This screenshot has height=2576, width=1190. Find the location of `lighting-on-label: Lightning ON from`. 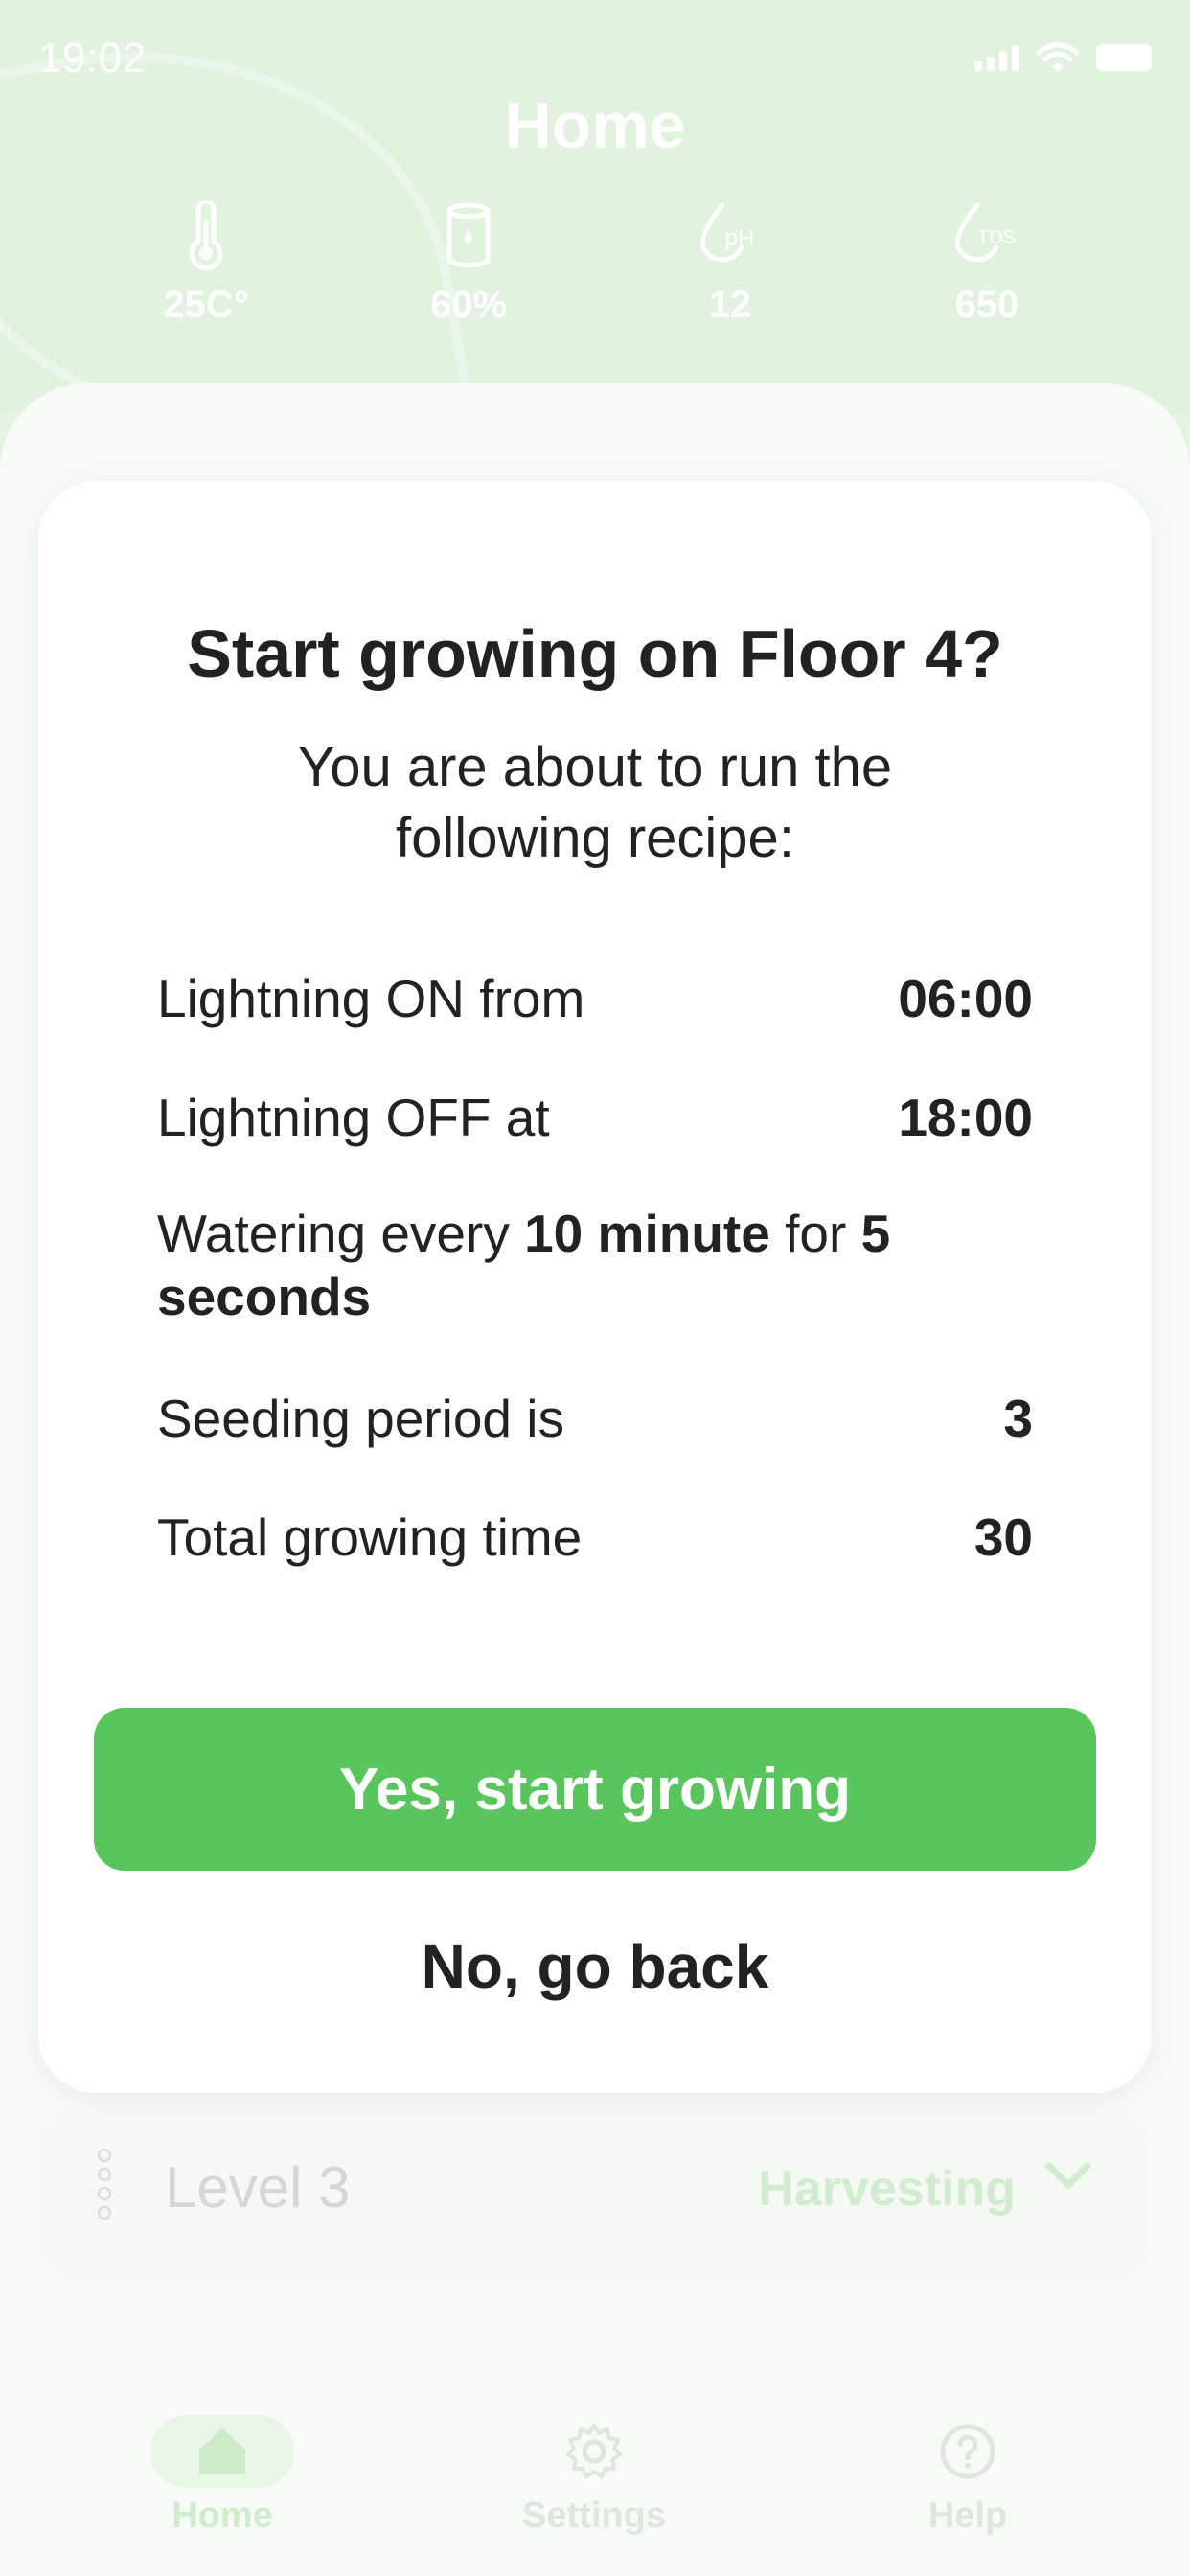

lighting-on-label: Lightning ON from is located at coordinates (371, 998).